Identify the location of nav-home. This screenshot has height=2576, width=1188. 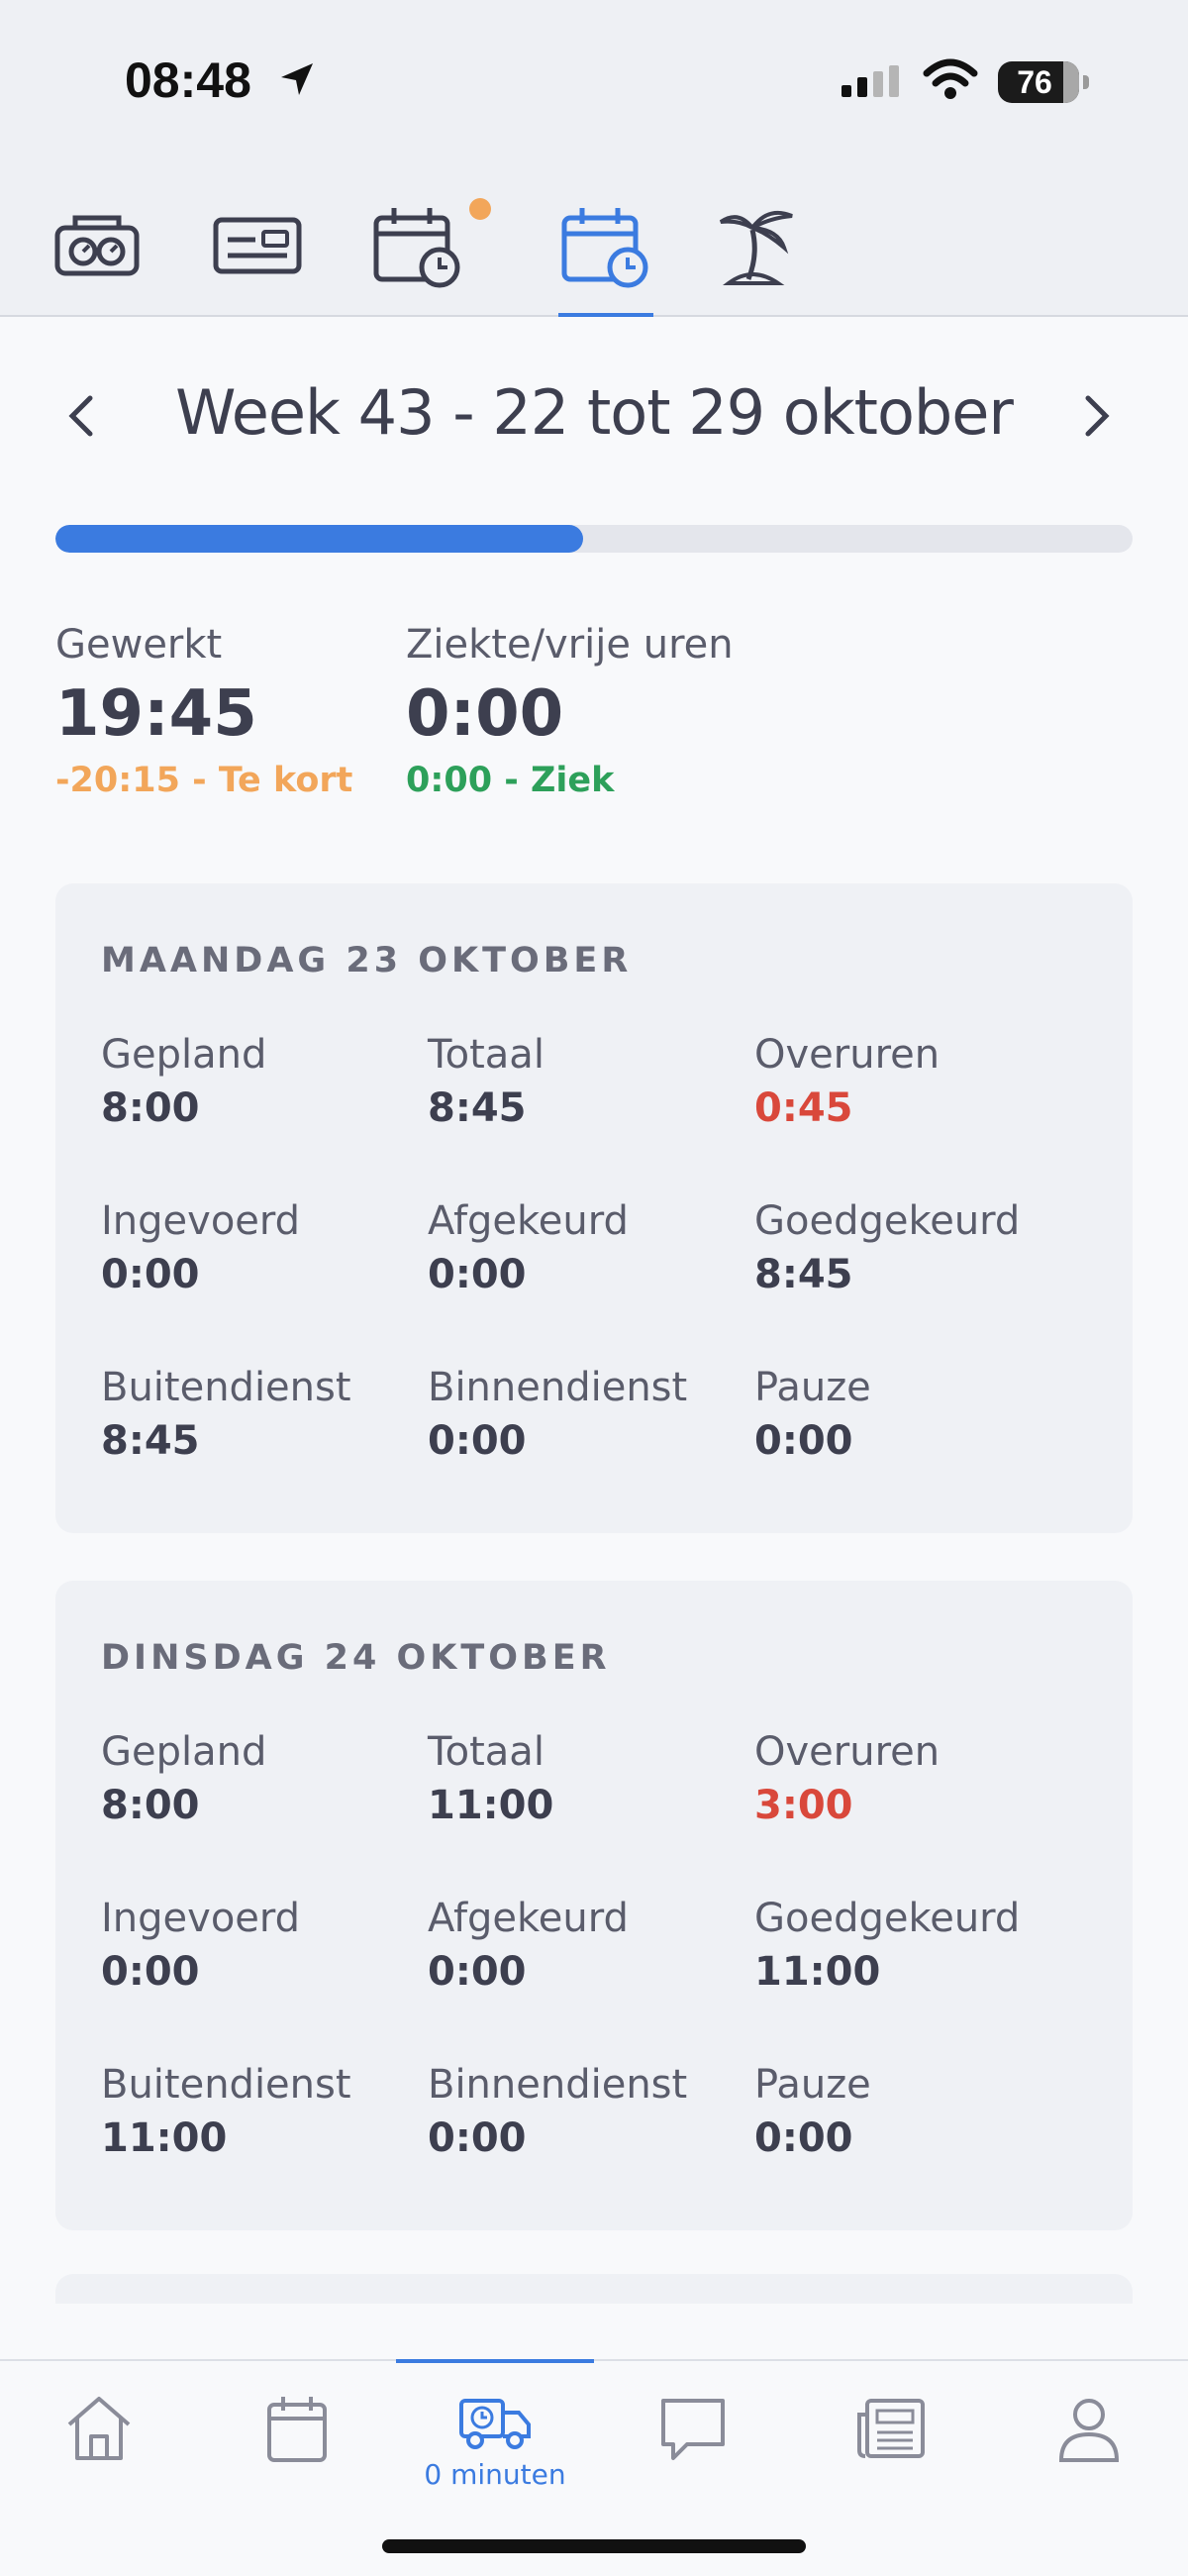
(99, 2445).